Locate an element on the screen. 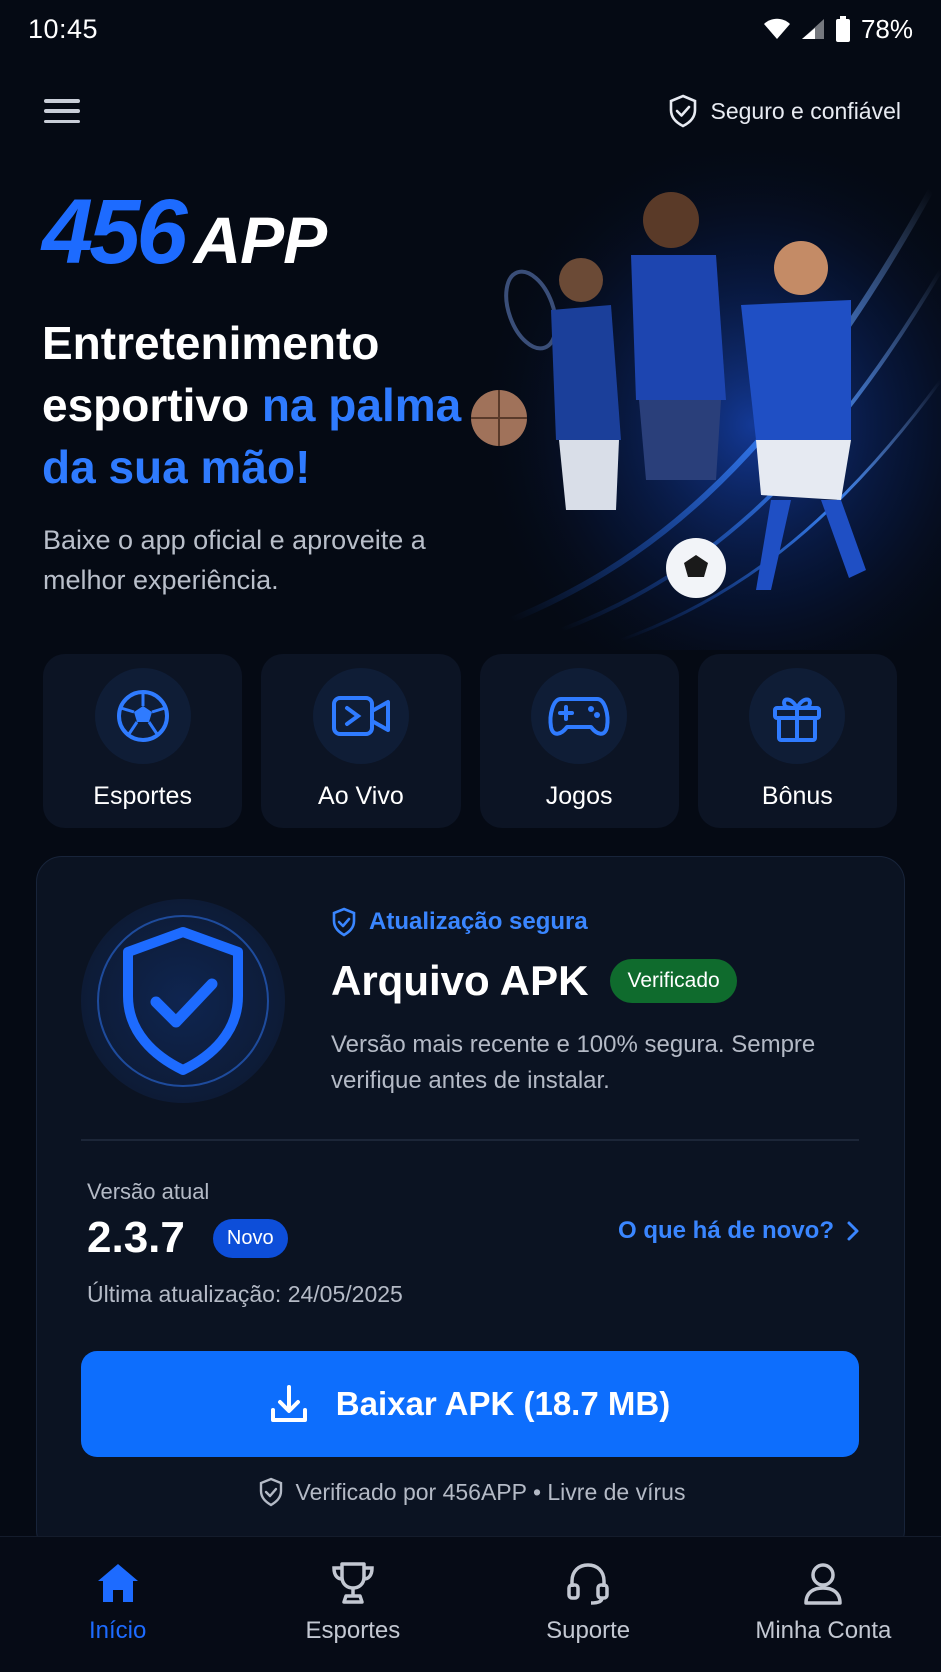 Image resolution: width=941 pixels, height=1672 pixels. last-update: Última atualização: 24/05/2025 is located at coordinates (245, 1294).